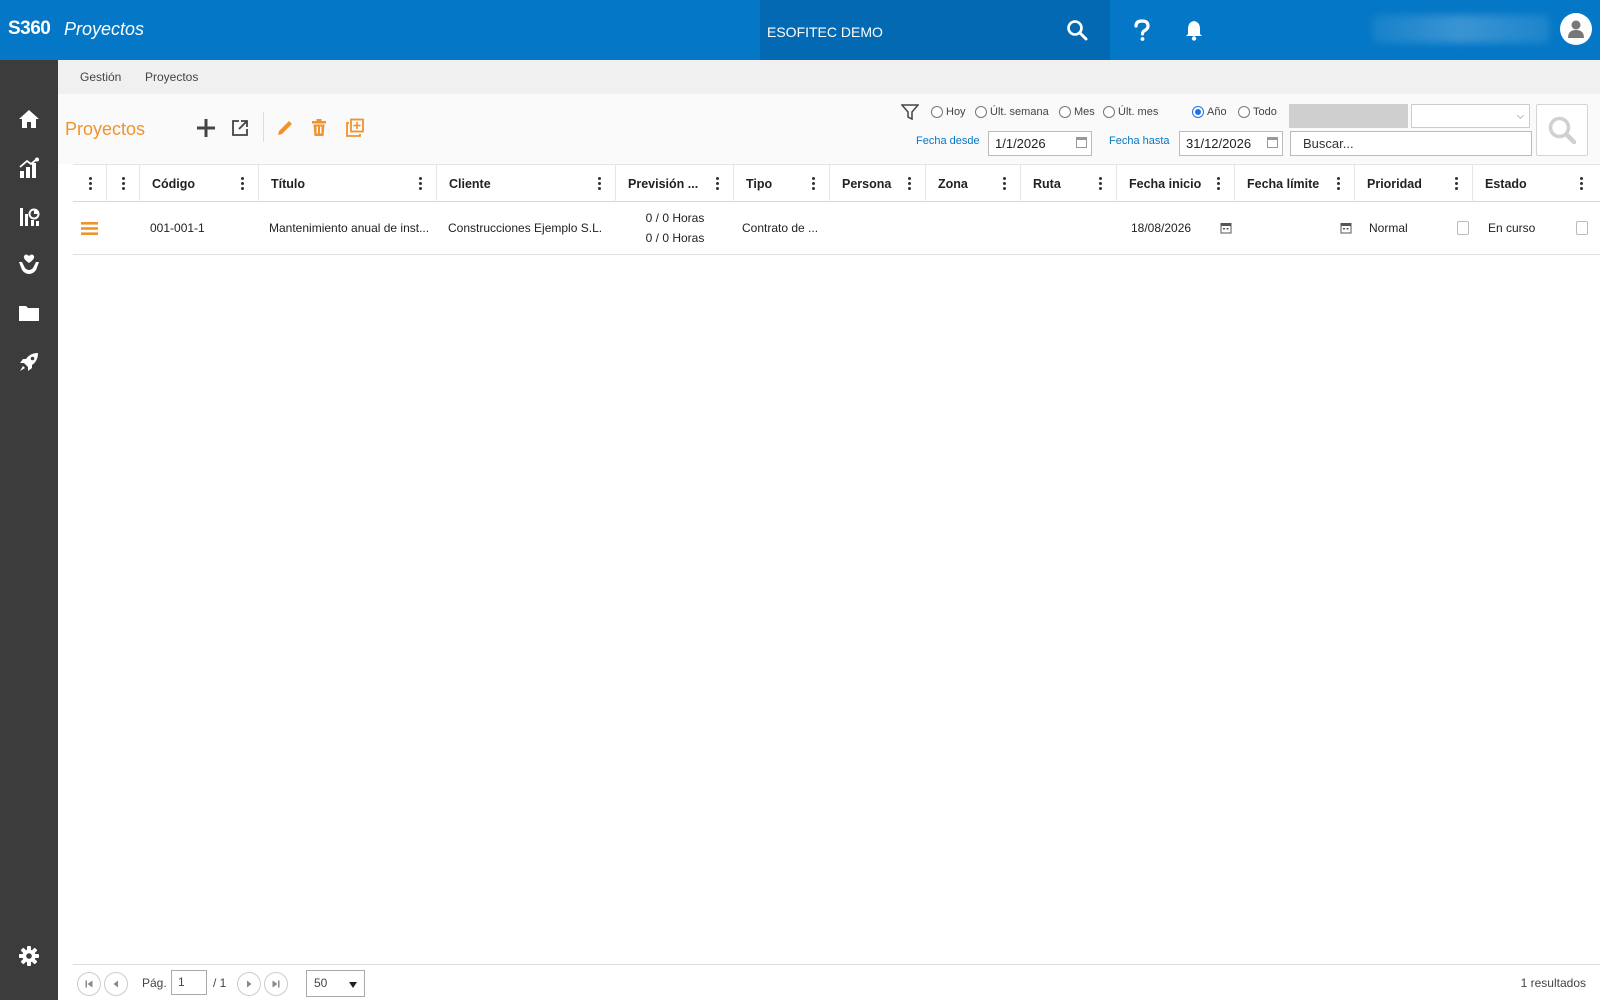 This screenshot has width=1600, height=1000. Describe the element at coordinates (29, 362) in the screenshot. I see `rocket-icon` at that location.